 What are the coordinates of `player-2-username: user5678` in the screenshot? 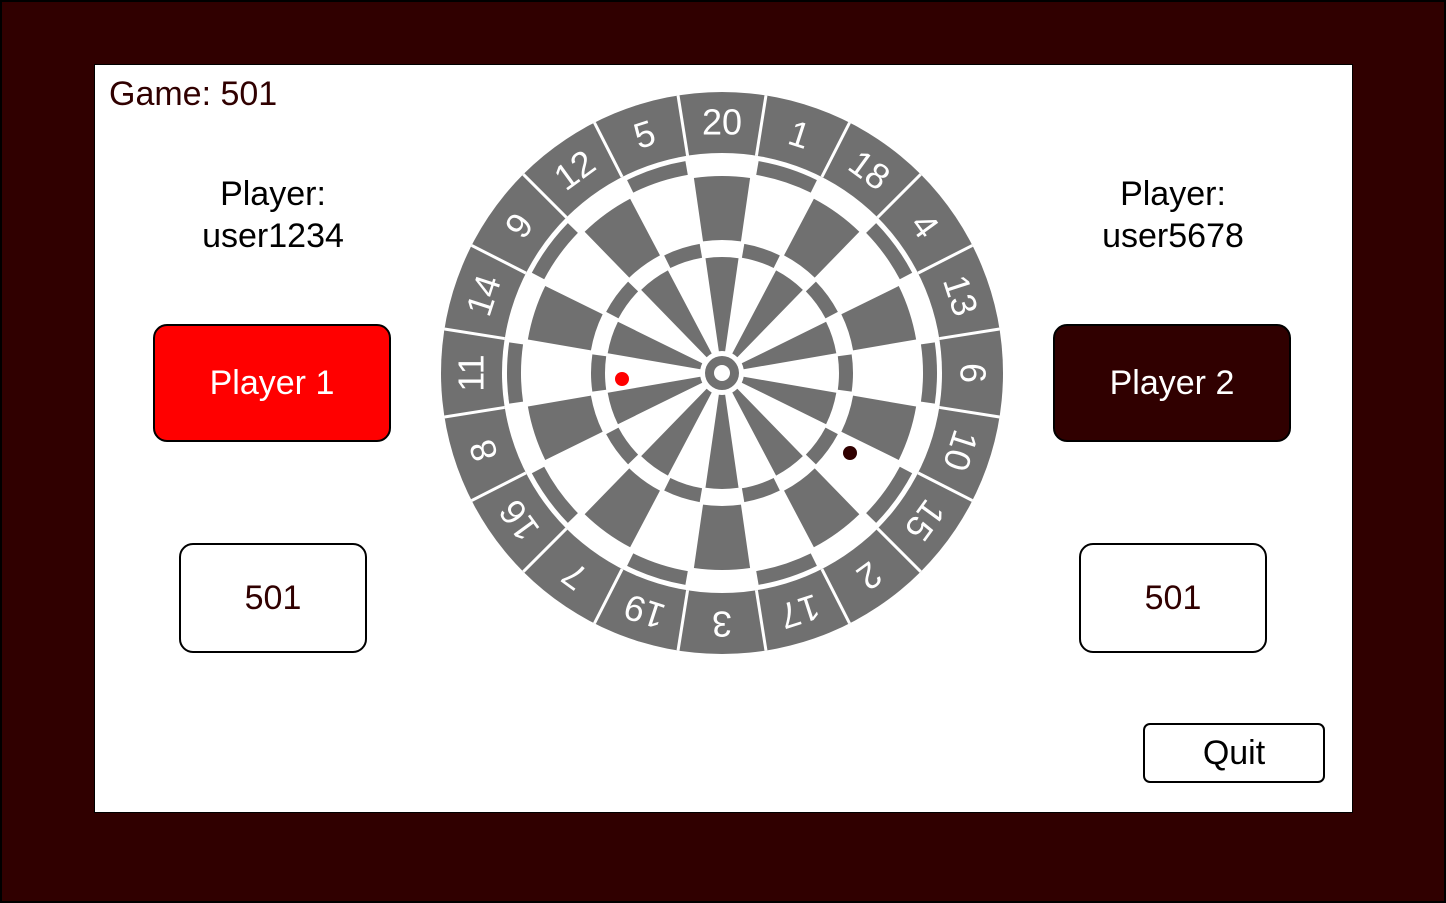 It's located at (1173, 236).